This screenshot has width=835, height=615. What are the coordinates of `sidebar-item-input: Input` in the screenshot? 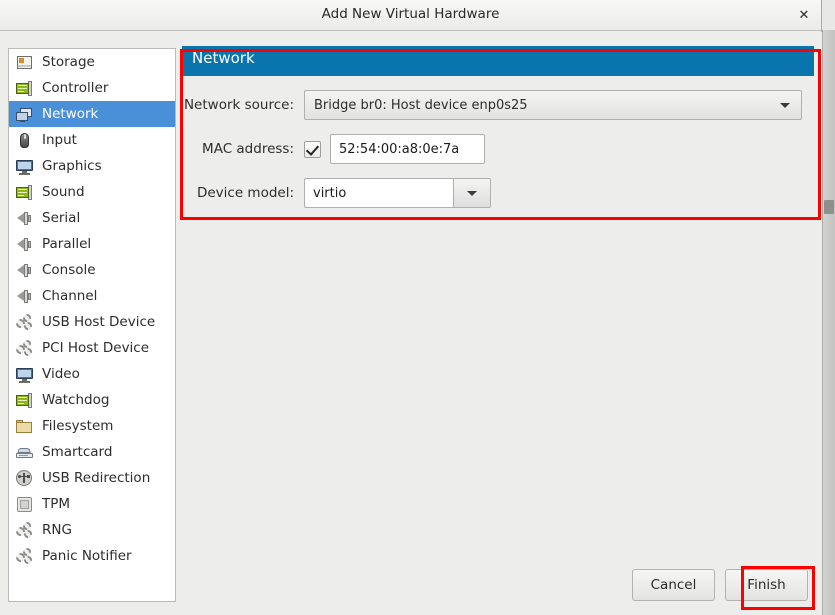 It's located at (92, 140).